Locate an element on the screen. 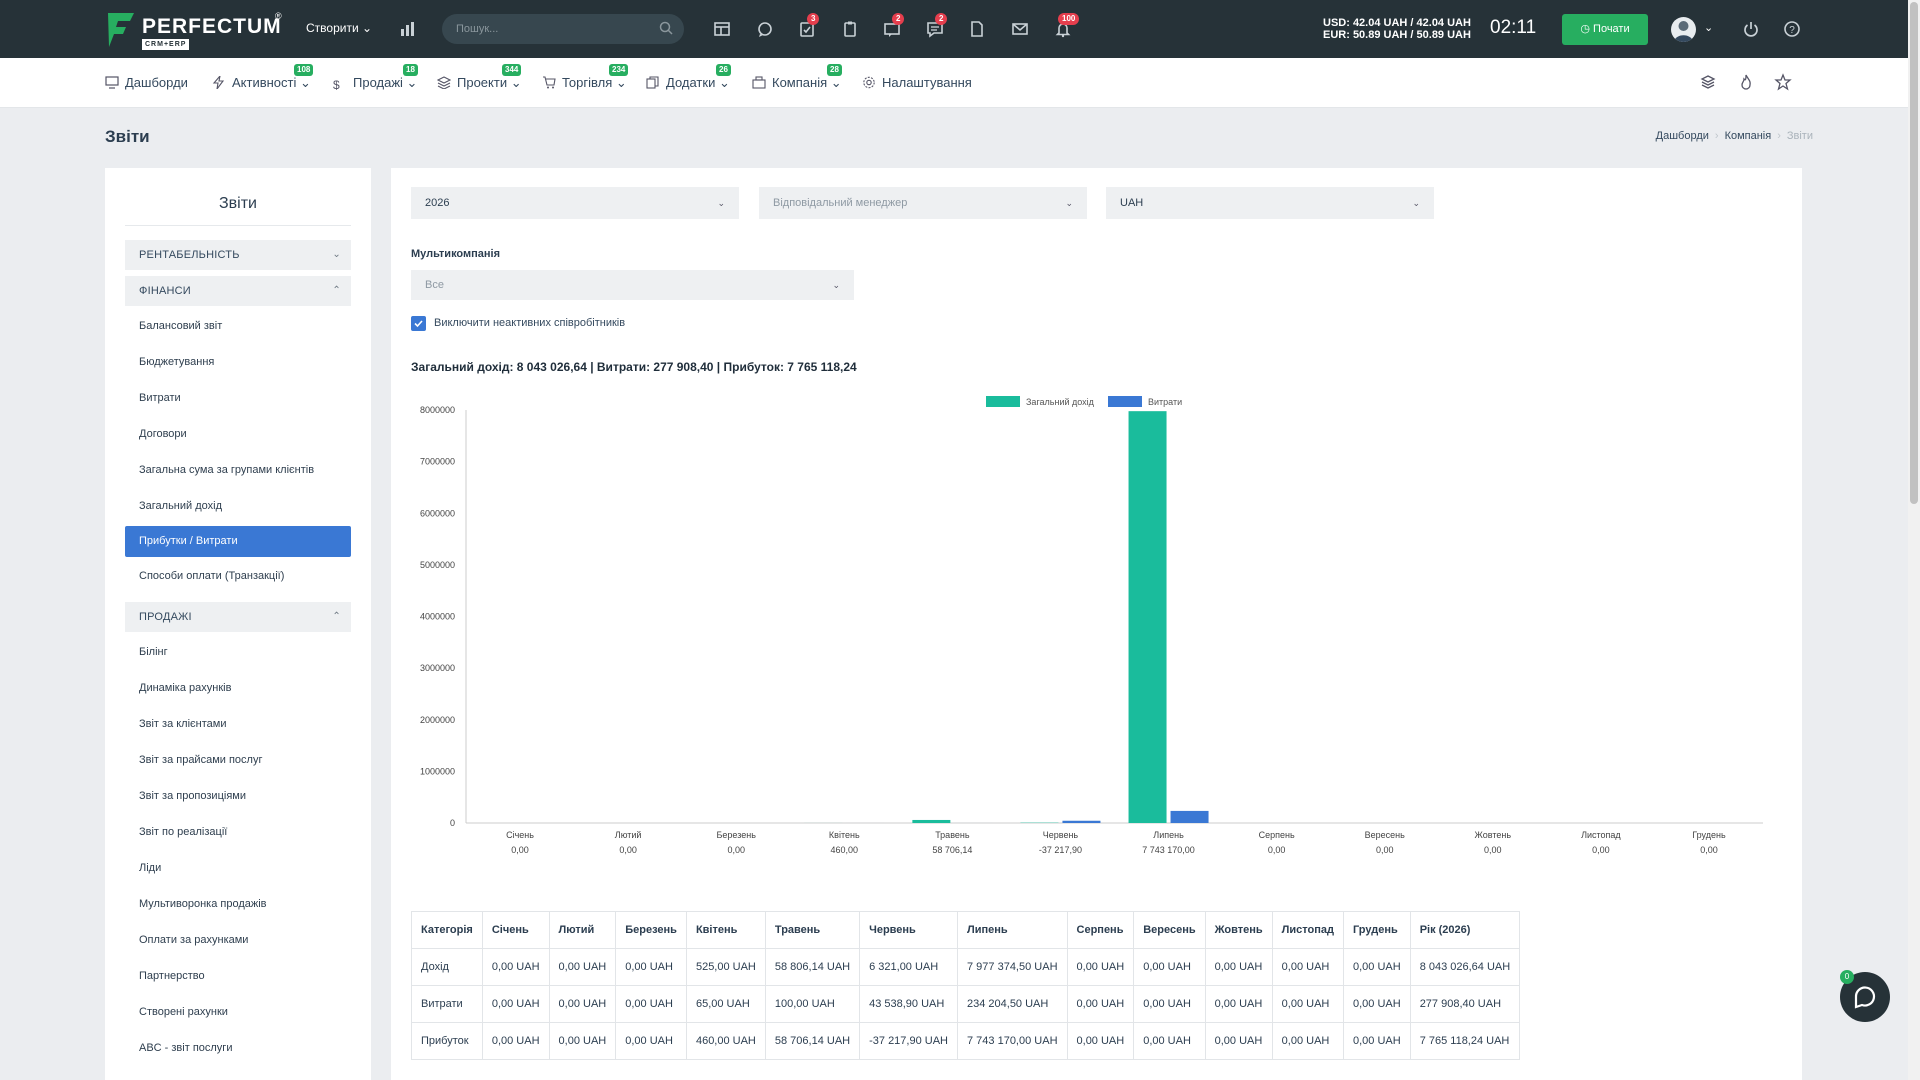 The width and height of the screenshot is (1920, 1080). gear-icon is located at coordinates (869, 82).